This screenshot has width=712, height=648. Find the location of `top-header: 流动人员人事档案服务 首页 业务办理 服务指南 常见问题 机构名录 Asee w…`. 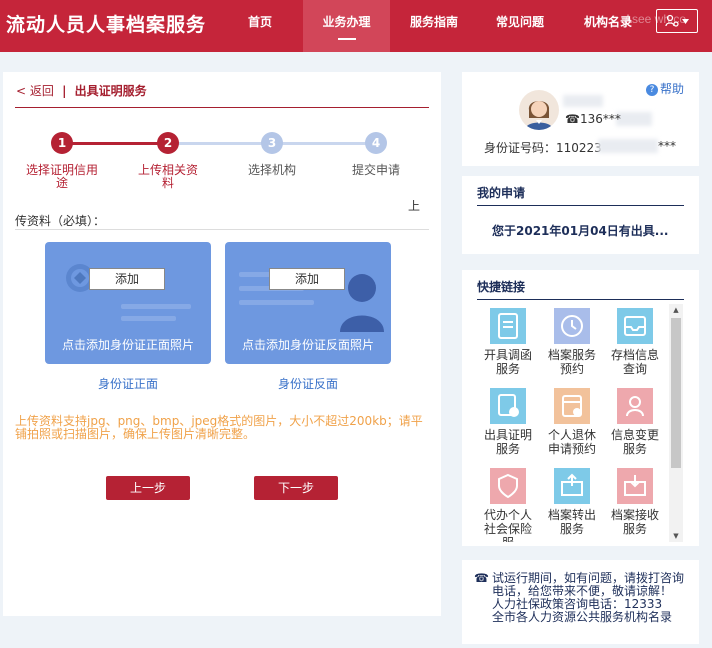

top-header: 流动人员人事档案服务 首页 业务办理 服务指南 常见问题 机构名录 Asee w… is located at coordinates (356, 26).